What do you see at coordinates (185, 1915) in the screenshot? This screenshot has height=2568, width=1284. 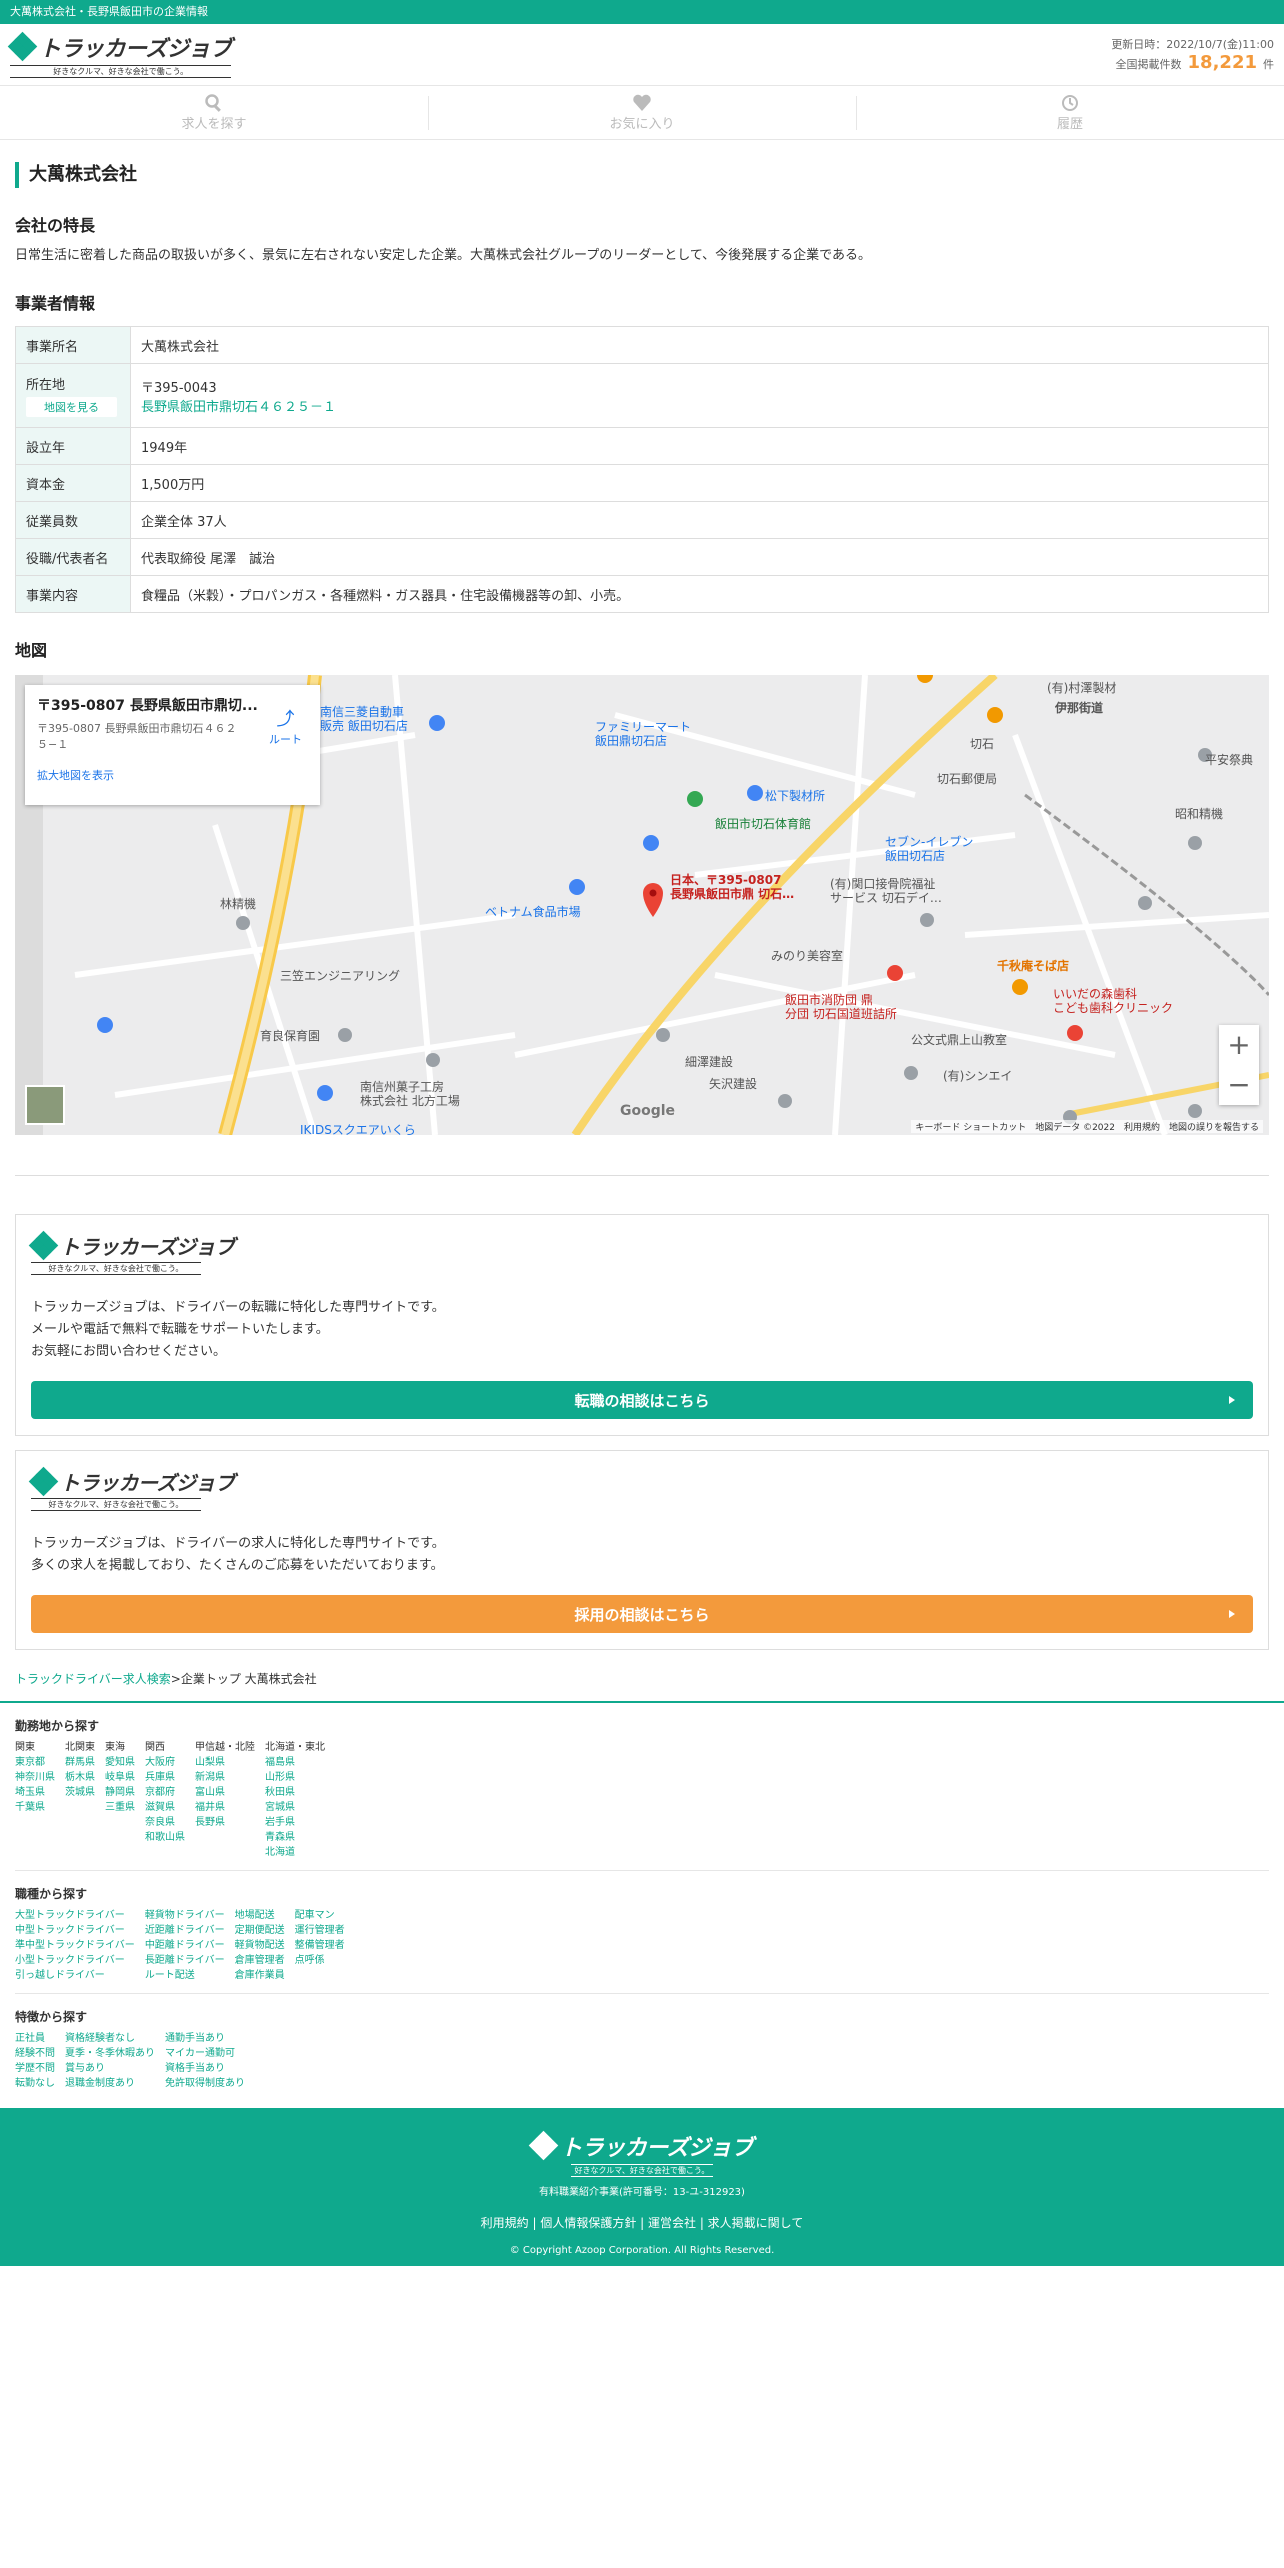 I see `footer-search-link: 軽貨物ドライバー` at bounding box center [185, 1915].